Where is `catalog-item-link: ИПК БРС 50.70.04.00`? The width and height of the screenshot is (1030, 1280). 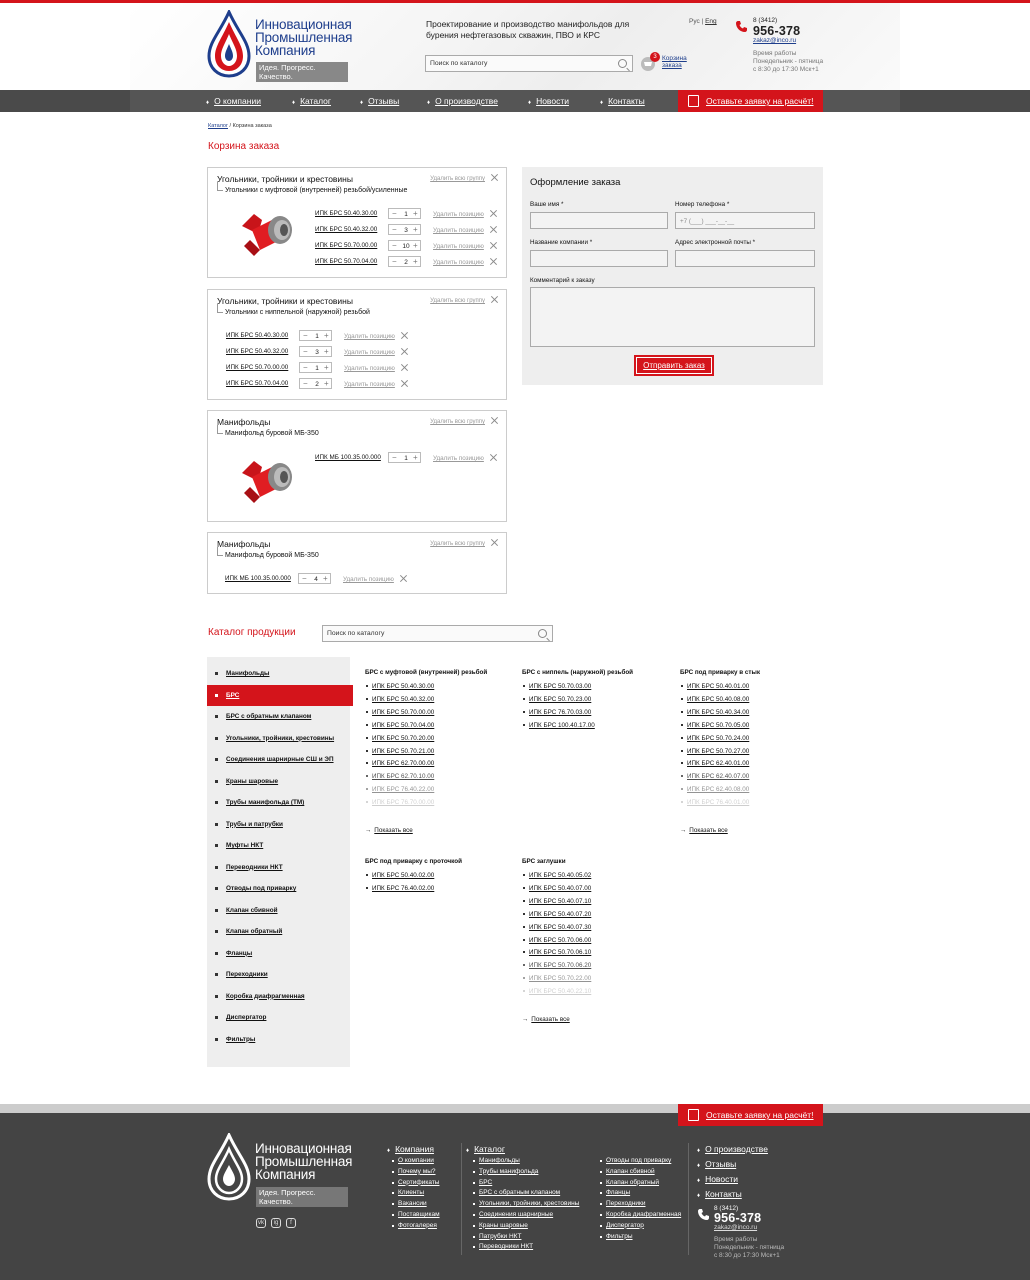 catalog-item-link: ИПК БРС 50.70.04.00 is located at coordinates (399, 725).